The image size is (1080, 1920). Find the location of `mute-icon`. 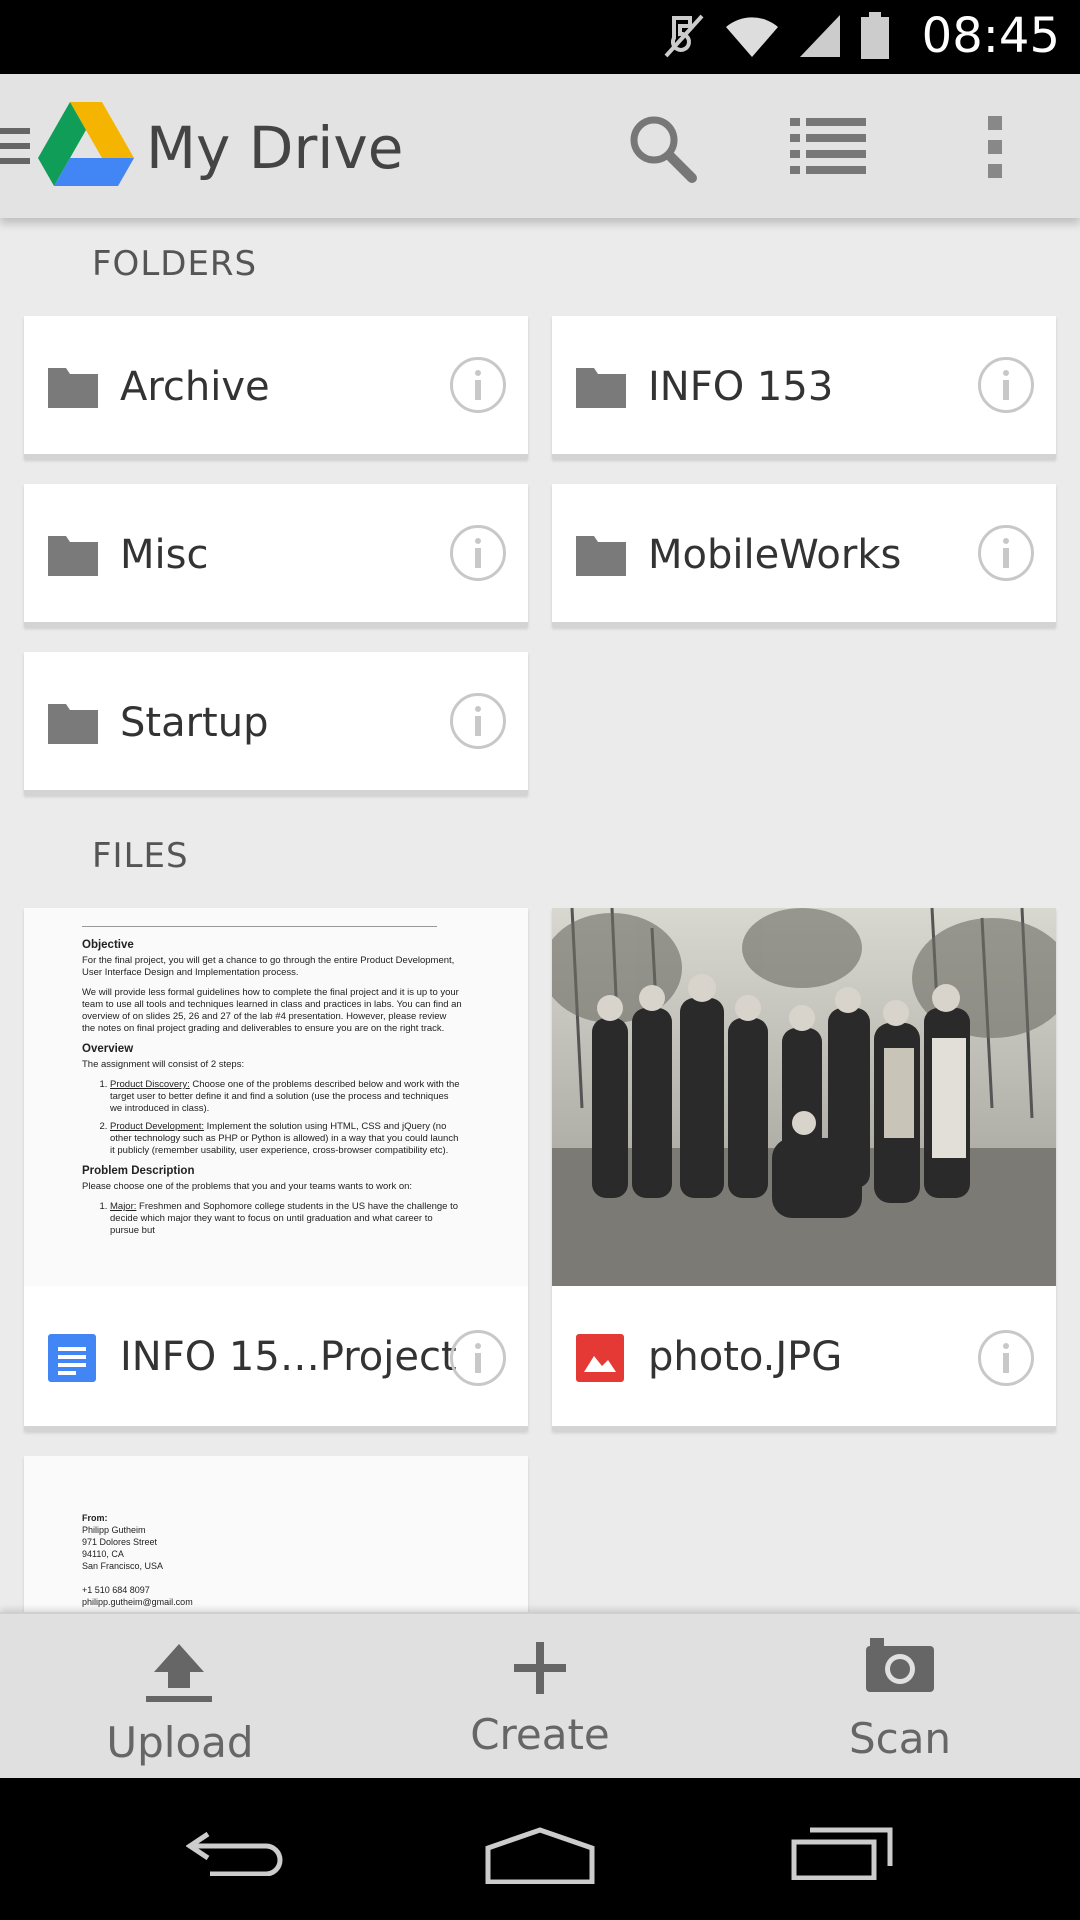

mute-icon is located at coordinates (684, 36).